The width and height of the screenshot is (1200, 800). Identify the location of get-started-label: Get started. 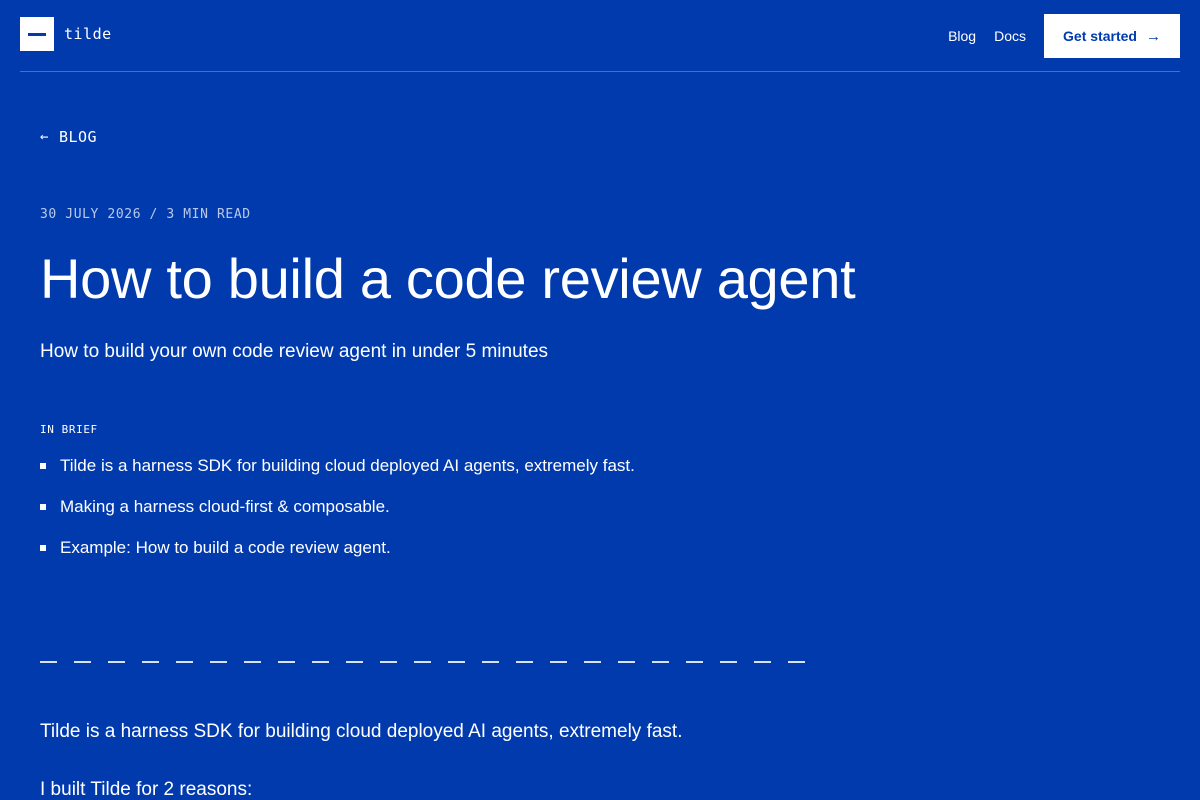
(1100, 36).